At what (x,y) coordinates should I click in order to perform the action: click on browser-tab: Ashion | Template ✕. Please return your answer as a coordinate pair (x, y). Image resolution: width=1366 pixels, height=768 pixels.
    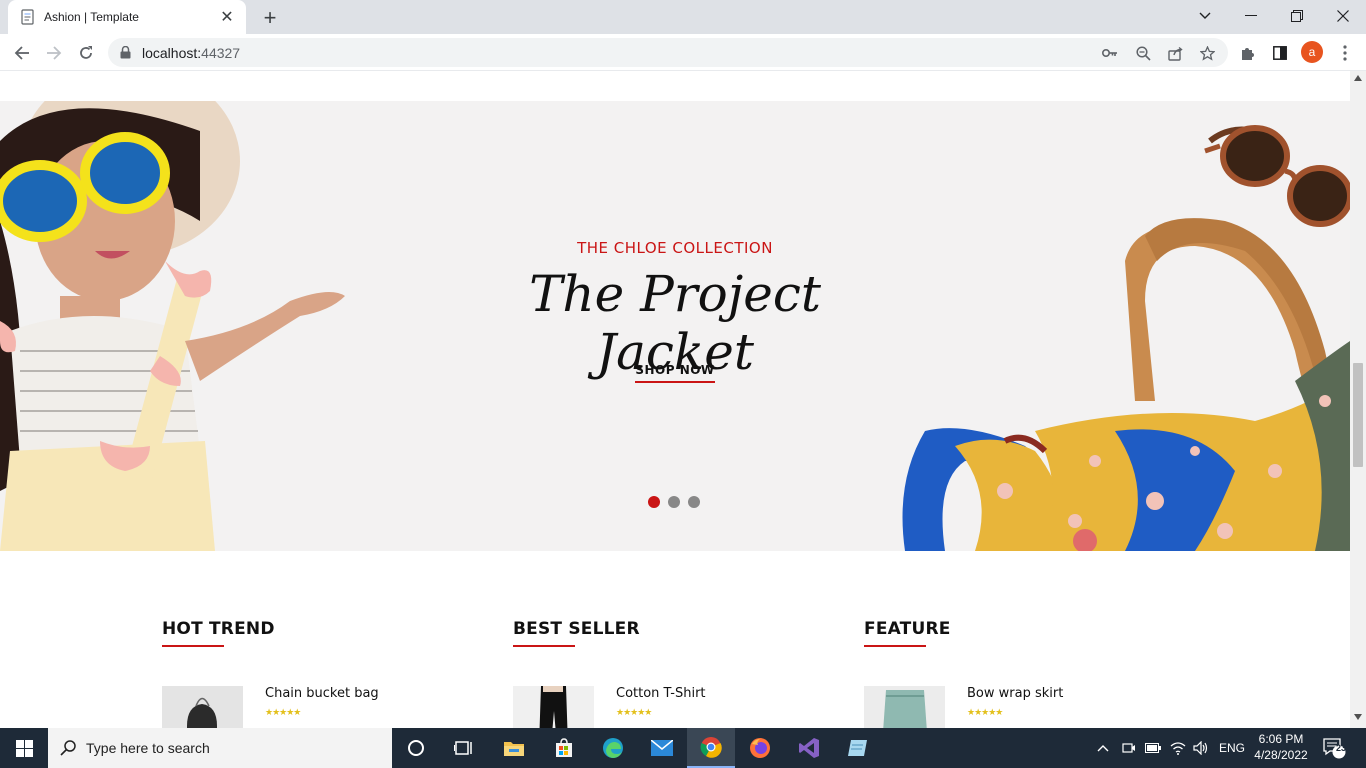
    Looking at the image, I should click on (127, 17).